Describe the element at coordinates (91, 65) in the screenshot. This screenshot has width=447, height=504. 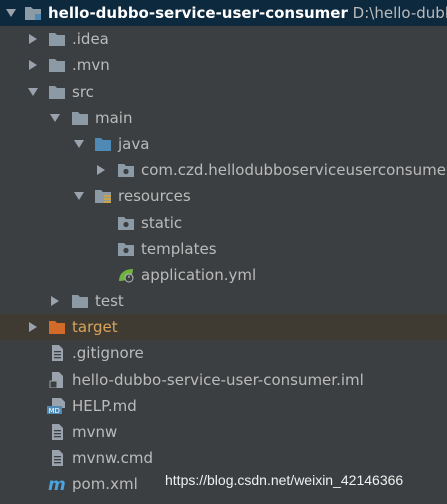
I see `tree-item-label: .mvn` at that location.